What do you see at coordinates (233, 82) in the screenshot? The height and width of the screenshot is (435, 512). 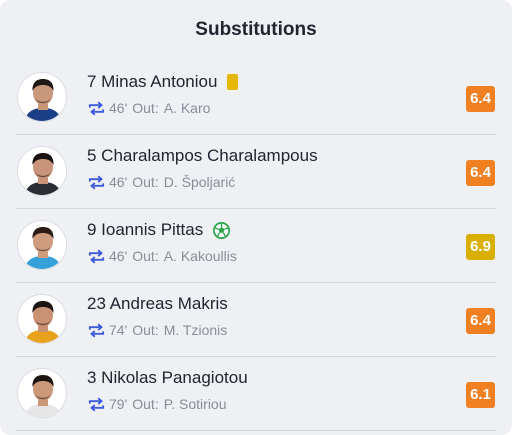 I see `yellow-card-icon` at bounding box center [233, 82].